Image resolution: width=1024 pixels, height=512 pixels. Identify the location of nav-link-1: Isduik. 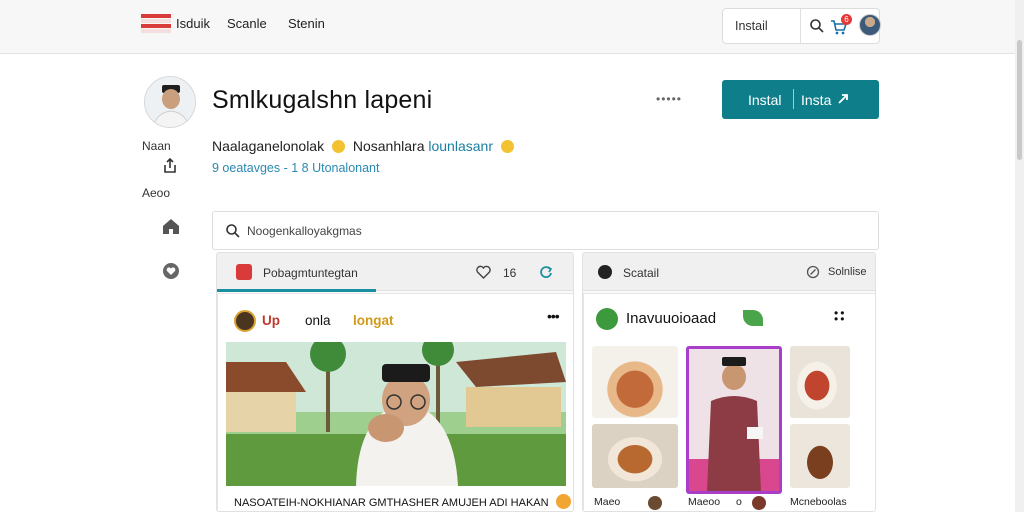
(193, 23).